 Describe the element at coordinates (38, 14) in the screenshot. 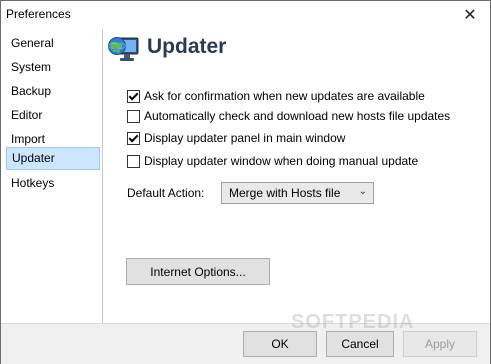

I see `window-title: Preferences` at that location.